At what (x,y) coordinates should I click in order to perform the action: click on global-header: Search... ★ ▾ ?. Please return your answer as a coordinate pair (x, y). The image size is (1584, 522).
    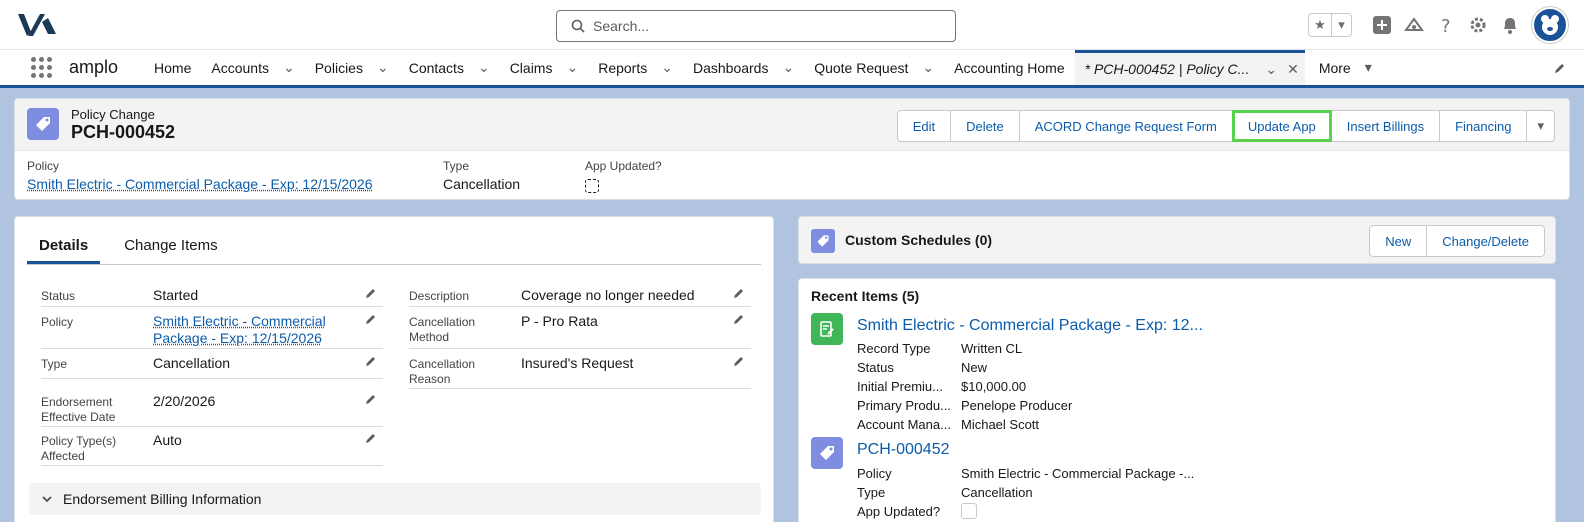
    Looking at the image, I should click on (792, 25).